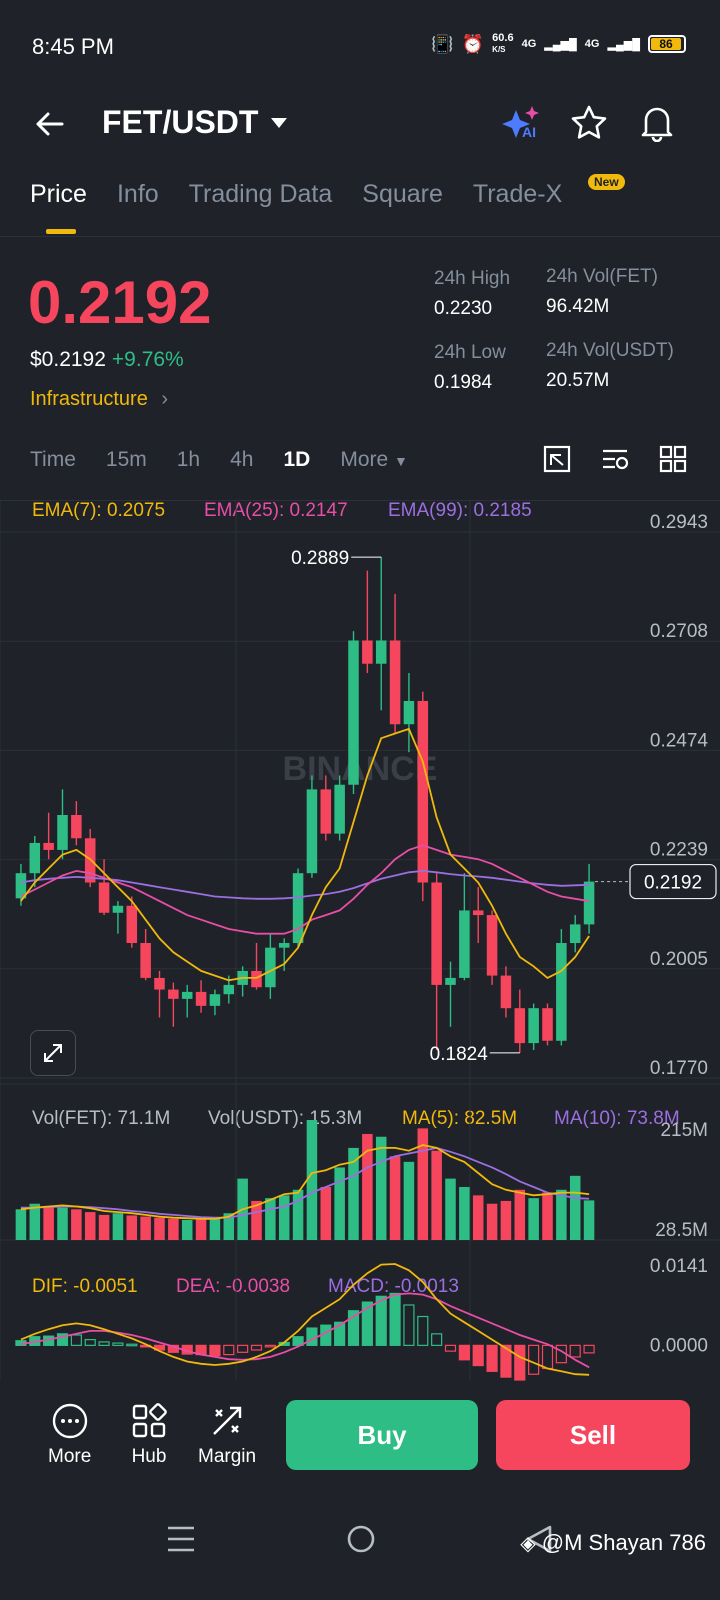 The width and height of the screenshot is (720, 1600). I want to click on tab-trading-data: Trading Data, so click(261, 194).